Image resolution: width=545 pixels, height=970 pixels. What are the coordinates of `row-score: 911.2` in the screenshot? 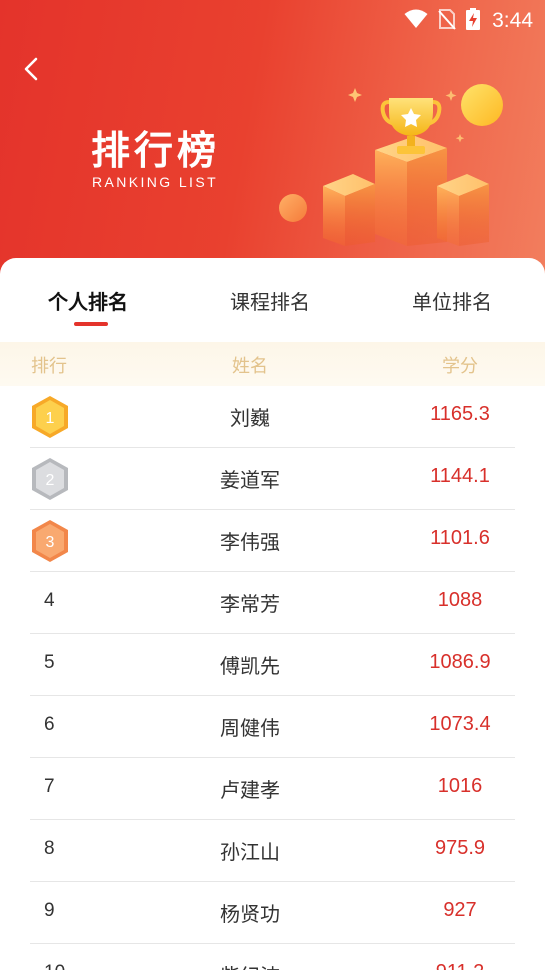 It's located at (460, 965).